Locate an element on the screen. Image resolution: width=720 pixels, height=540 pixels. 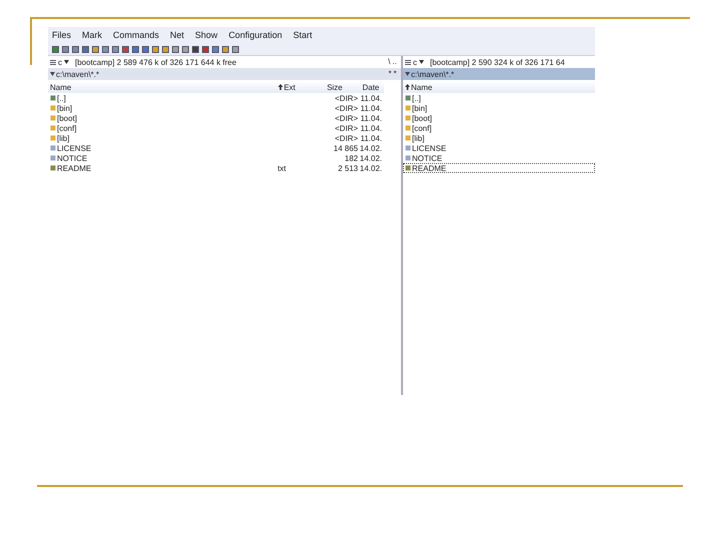
file-row: [bin] is located at coordinates (499, 108).